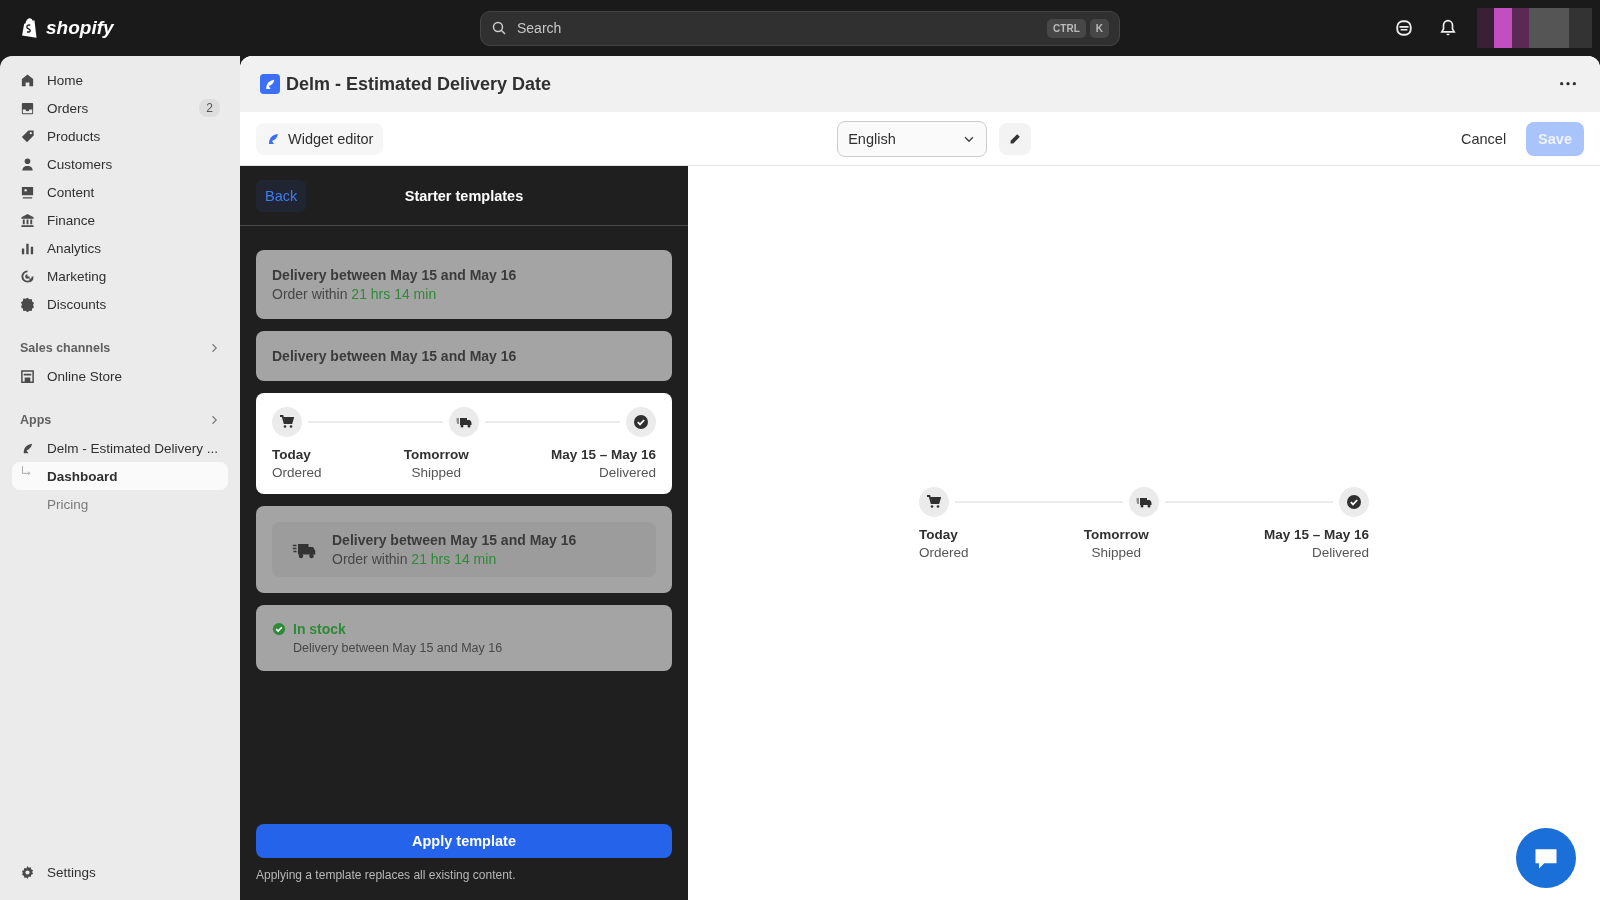  What do you see at coordinates (120, 248) in the screenshot?
I see `nav-item: Analytics` at bounding box center [120, 248].